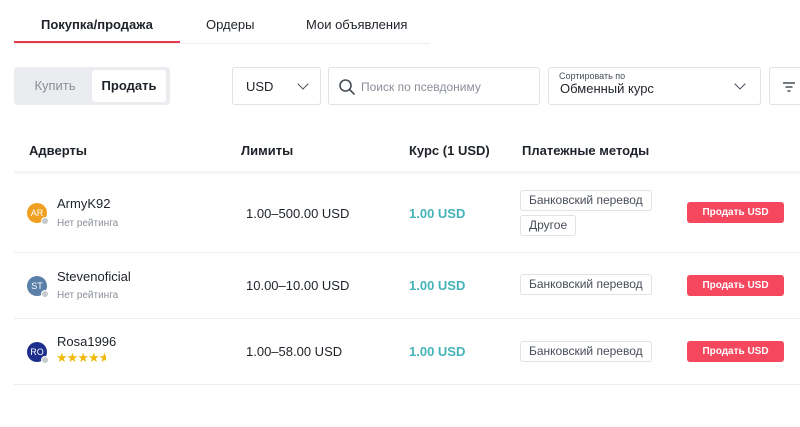 Image resolution: width=800 pixels, height=427 pixels. What do you see at coordinates (86, 341) in the screenshot?
I see `advertiser-nick: Rosa1996` at bounding box center [86, 341].